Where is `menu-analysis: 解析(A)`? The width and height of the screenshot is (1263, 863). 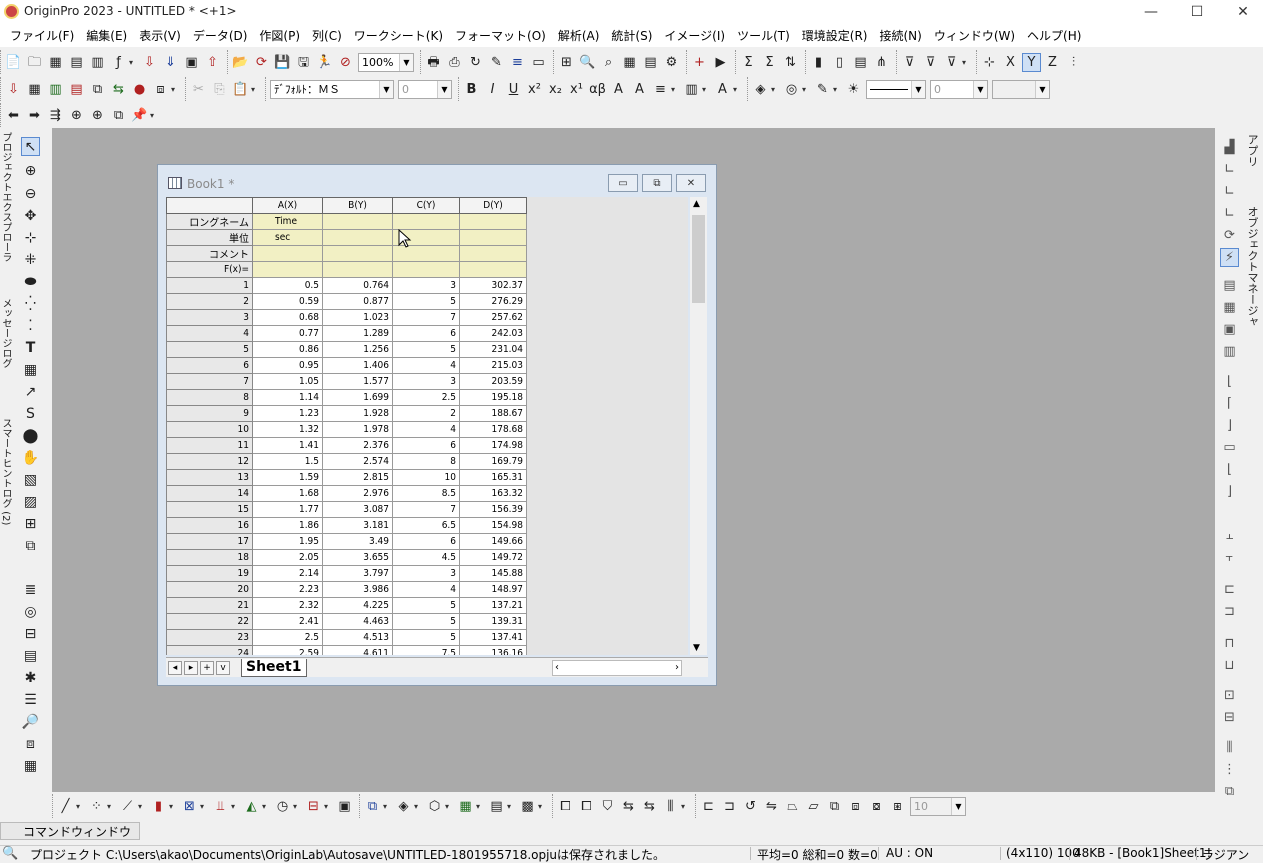
menu-analysis: 解析(A) is located at coordinates (579, 35).